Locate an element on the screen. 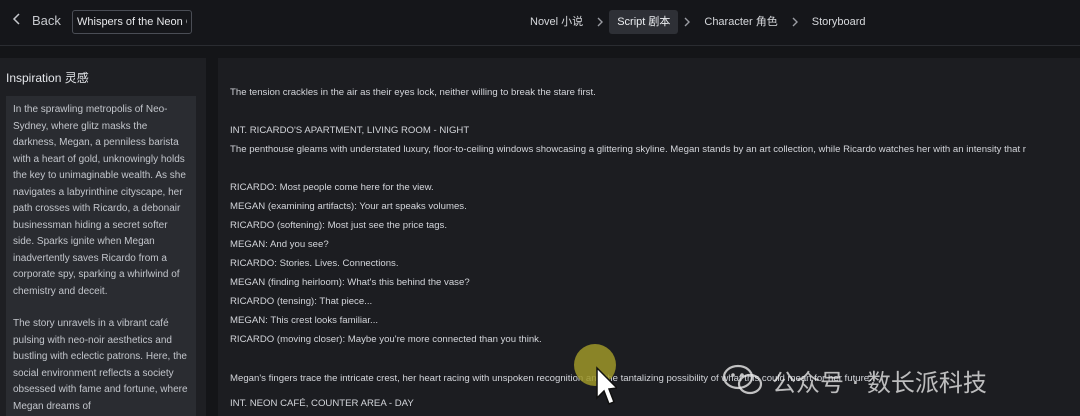 The width and height of the screenshot is (1080, 416). watermark: 公众号 · 数长派科技 is located at coordinates (854, 380).